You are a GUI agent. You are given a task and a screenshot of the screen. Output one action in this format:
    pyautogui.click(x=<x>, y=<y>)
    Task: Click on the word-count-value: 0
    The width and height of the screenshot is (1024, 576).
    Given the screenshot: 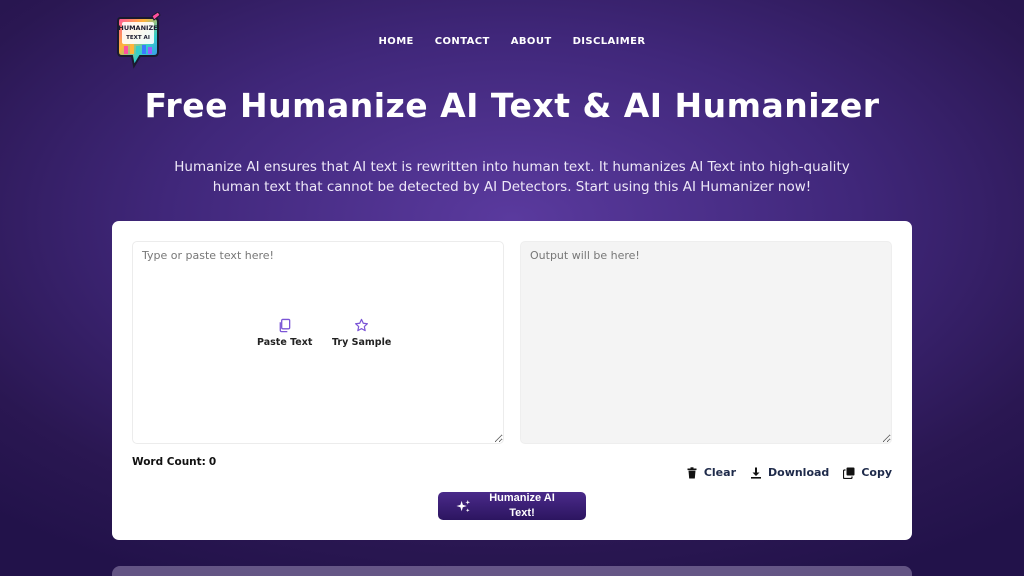 What is the action you would take?
    pyautogui.click(x=212, y=462)
    